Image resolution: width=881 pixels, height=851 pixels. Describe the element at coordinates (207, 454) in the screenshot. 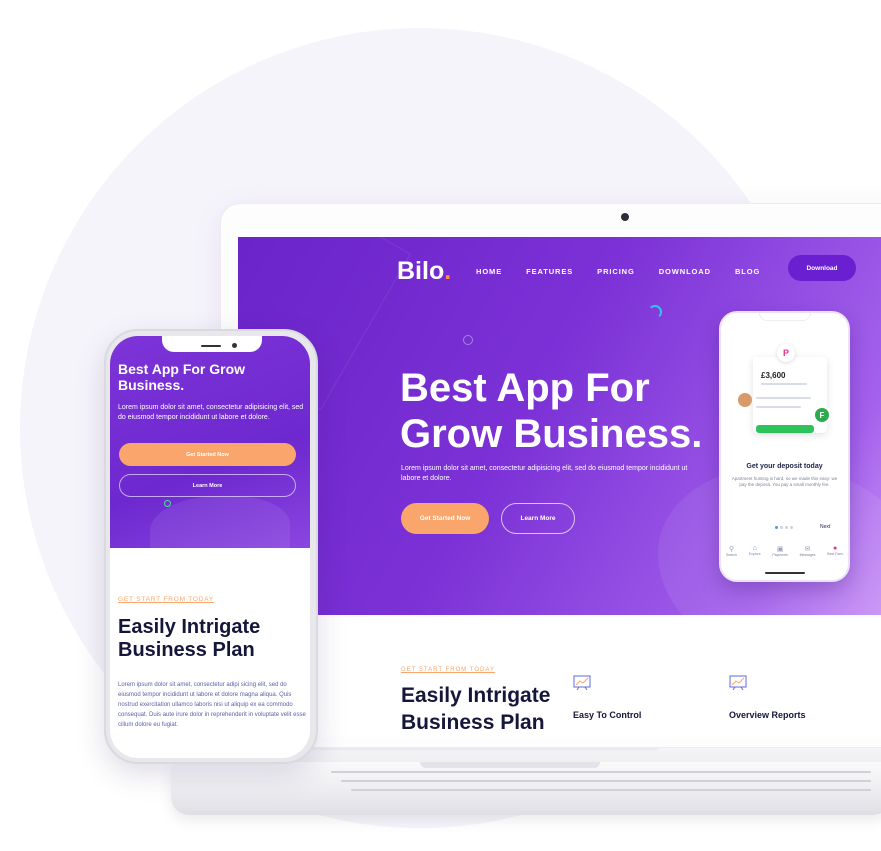

I see `phone-get-started-button: Get Started Now` at that location.